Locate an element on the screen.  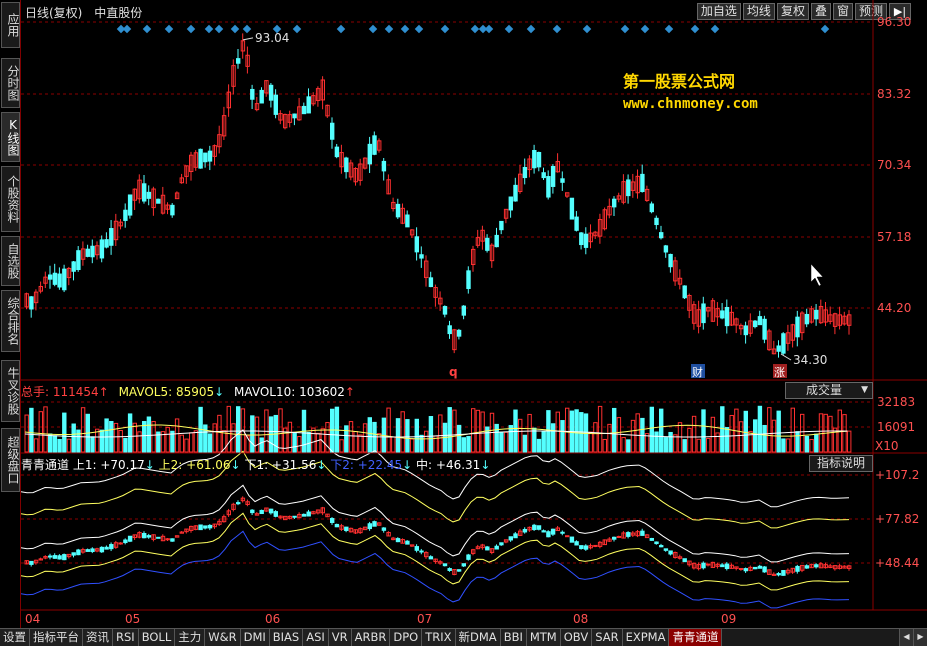
bottom-tab: 指标平台 is located at coordinates (56, 637).